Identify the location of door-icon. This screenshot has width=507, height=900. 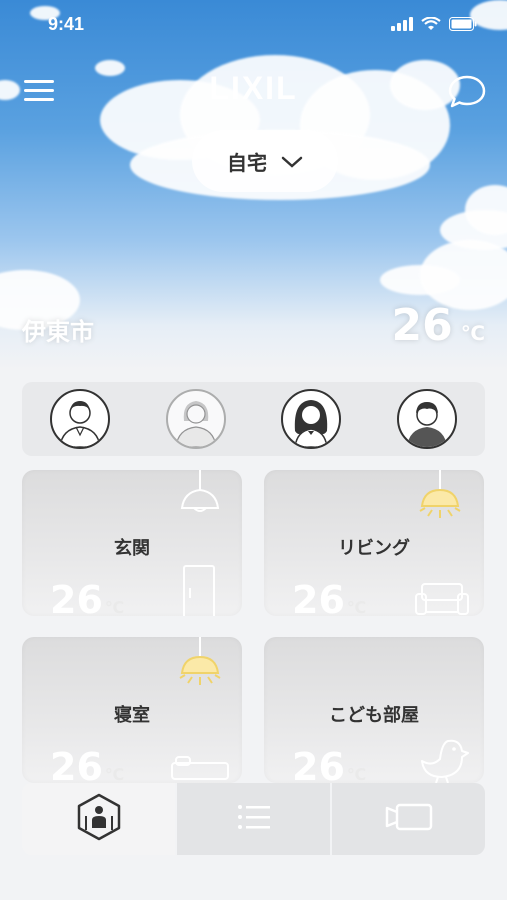
(200, 590).